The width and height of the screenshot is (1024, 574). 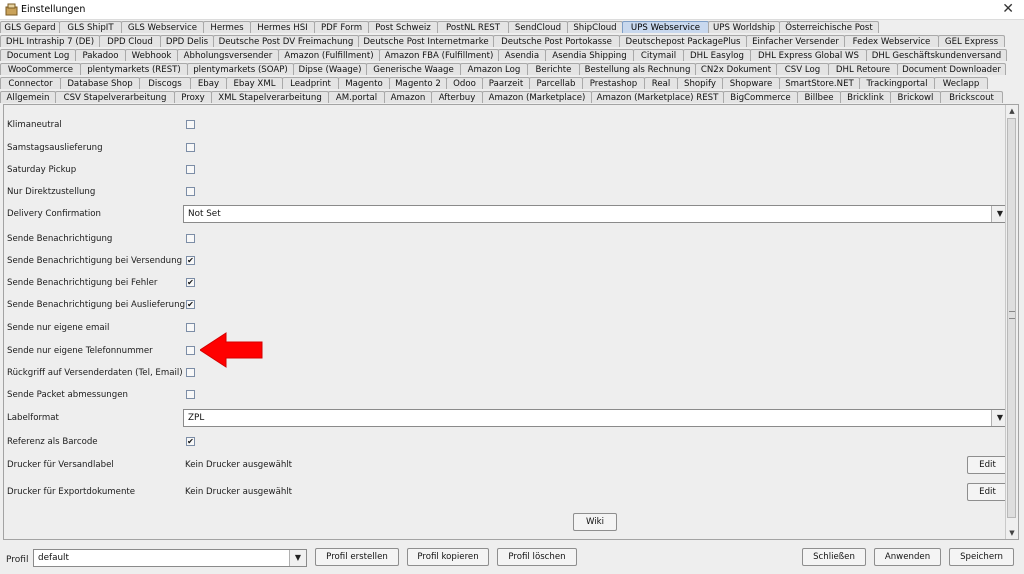 What do you see at coordinates (40, 69) in the screenshot?
I see `tab-woocommerce: WooCommerce` at bounding box center [40, 69].